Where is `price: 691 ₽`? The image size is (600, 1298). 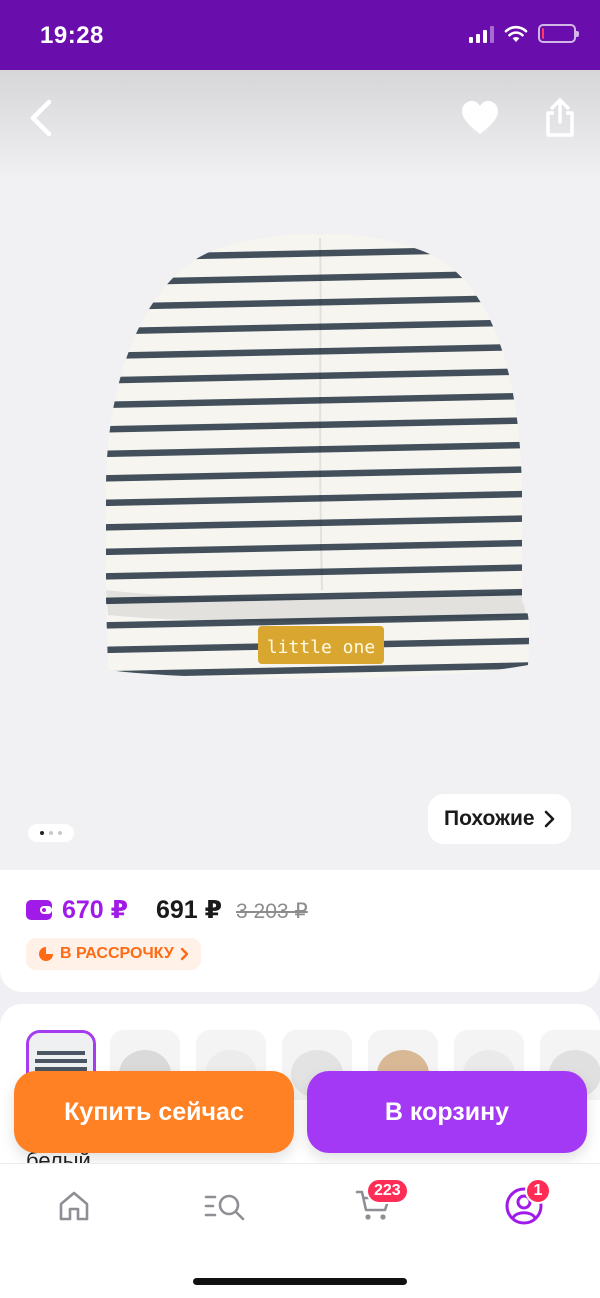
price: 691 ₽ is located at coordinates (189, 910).